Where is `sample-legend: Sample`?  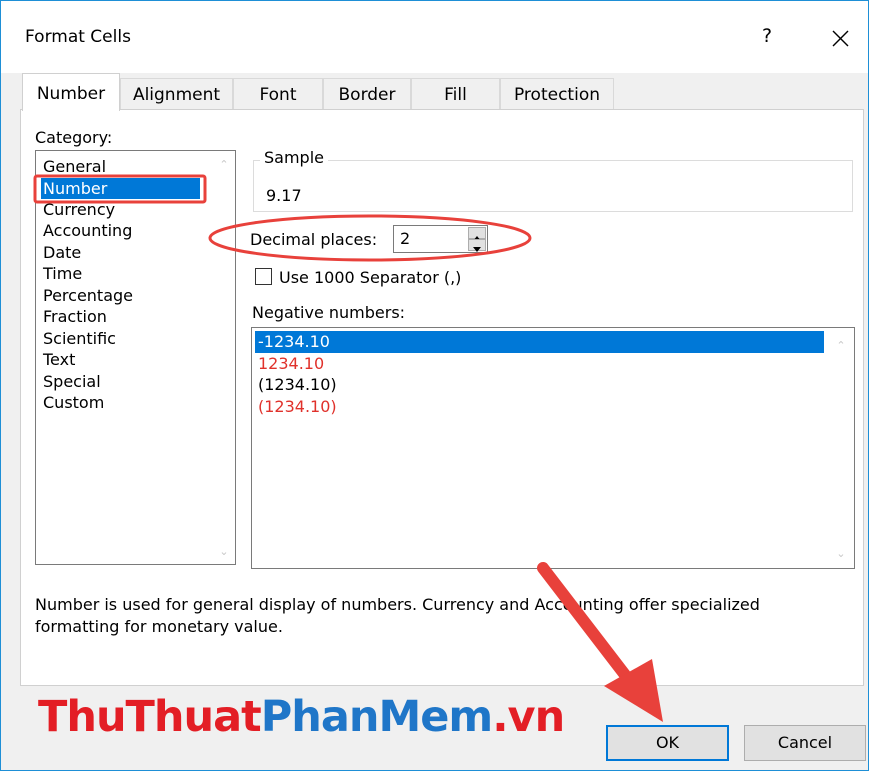
sample-legend: Sample is located at coordinates (294, 157).